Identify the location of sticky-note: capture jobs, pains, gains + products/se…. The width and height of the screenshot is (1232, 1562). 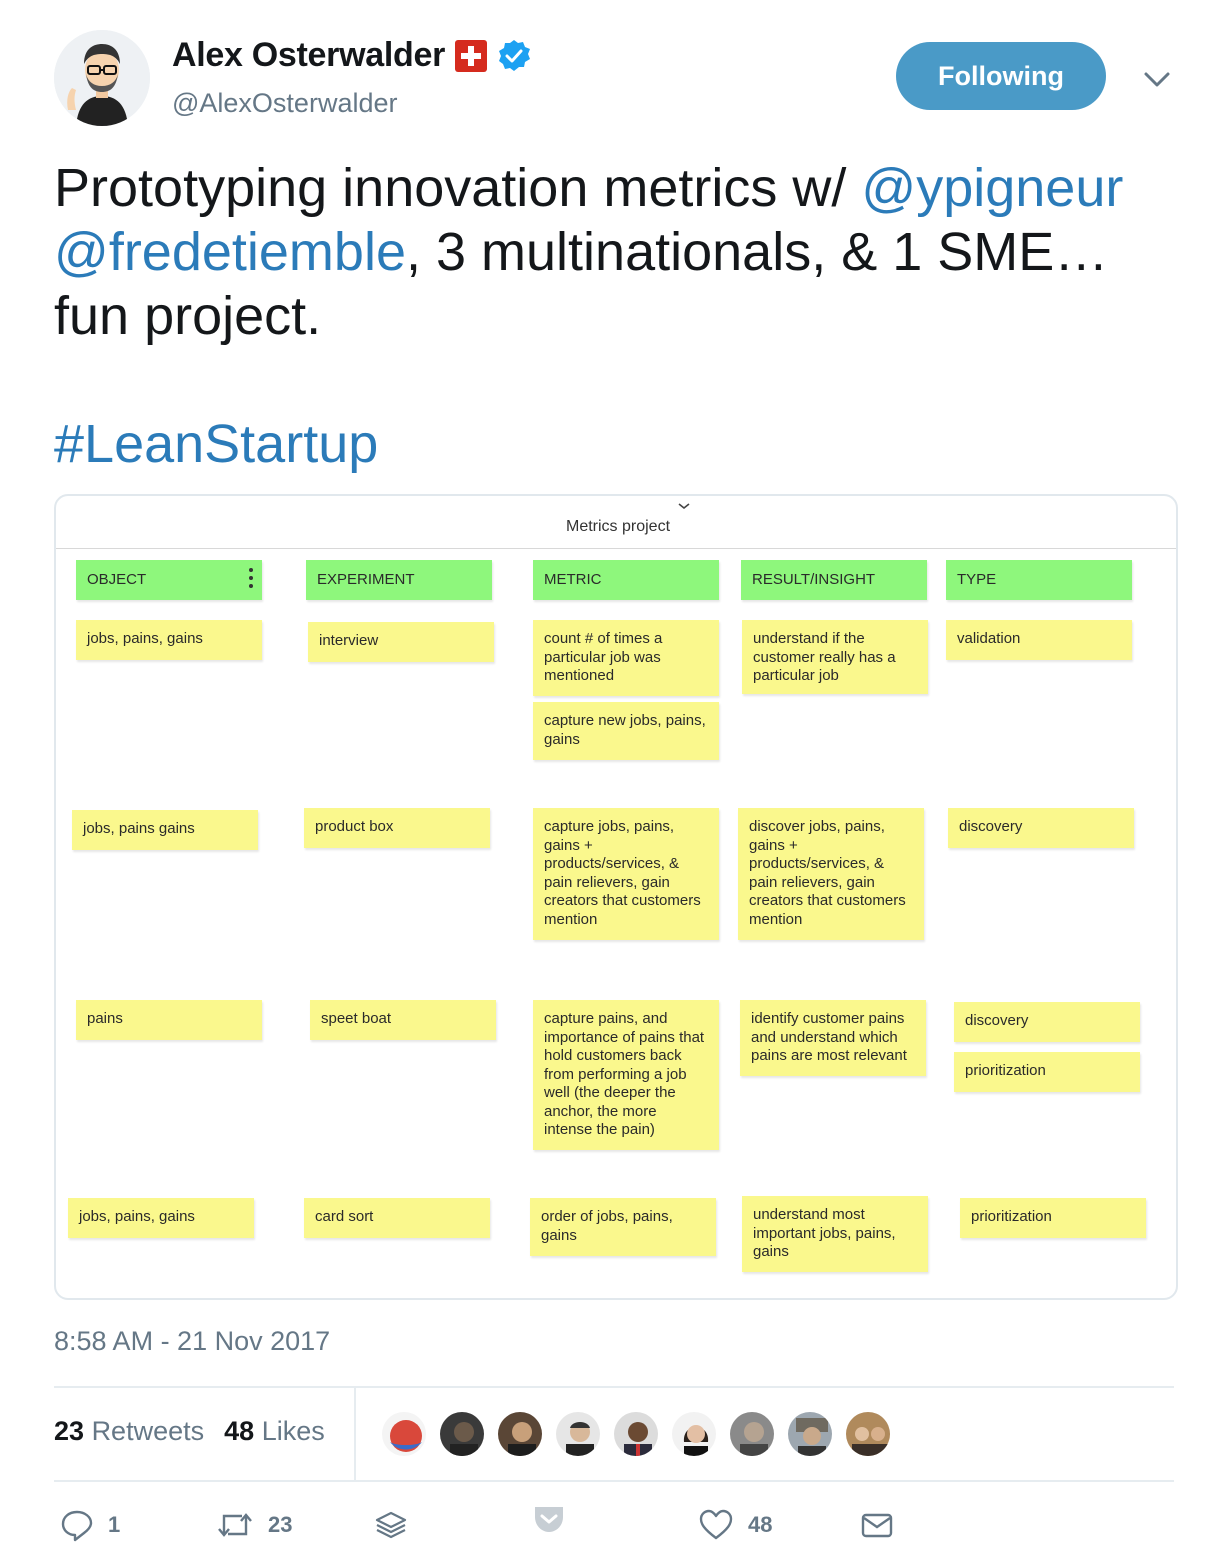
(626, 874).